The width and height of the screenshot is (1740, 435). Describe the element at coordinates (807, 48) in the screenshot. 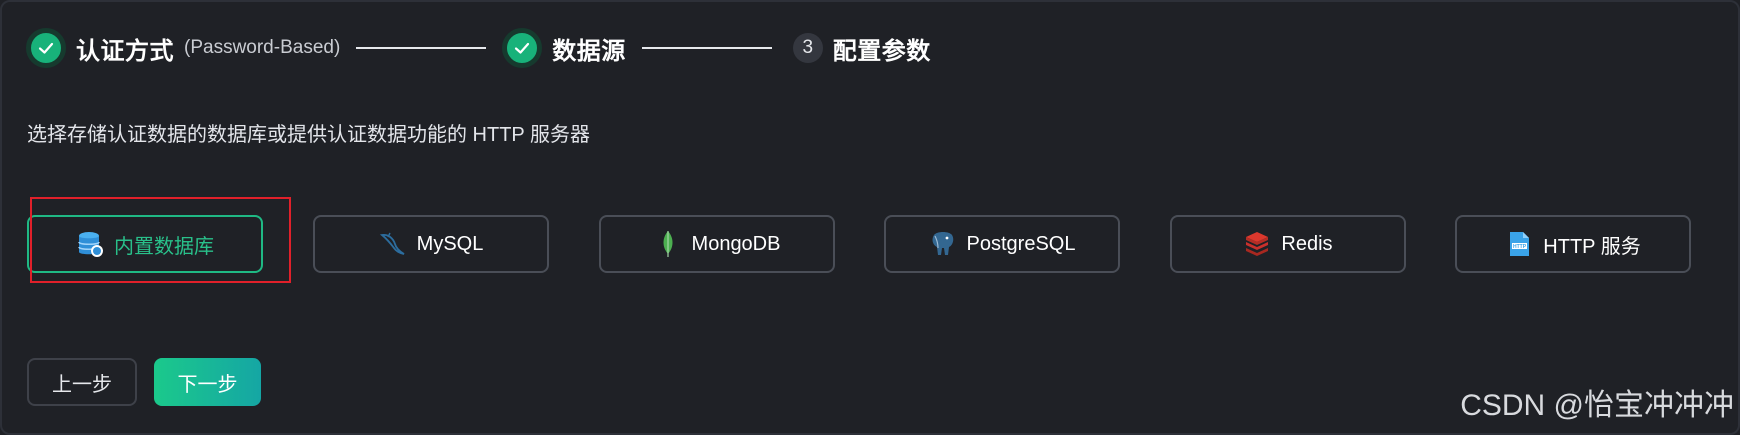

I see `step-3-number: 3` at that location.